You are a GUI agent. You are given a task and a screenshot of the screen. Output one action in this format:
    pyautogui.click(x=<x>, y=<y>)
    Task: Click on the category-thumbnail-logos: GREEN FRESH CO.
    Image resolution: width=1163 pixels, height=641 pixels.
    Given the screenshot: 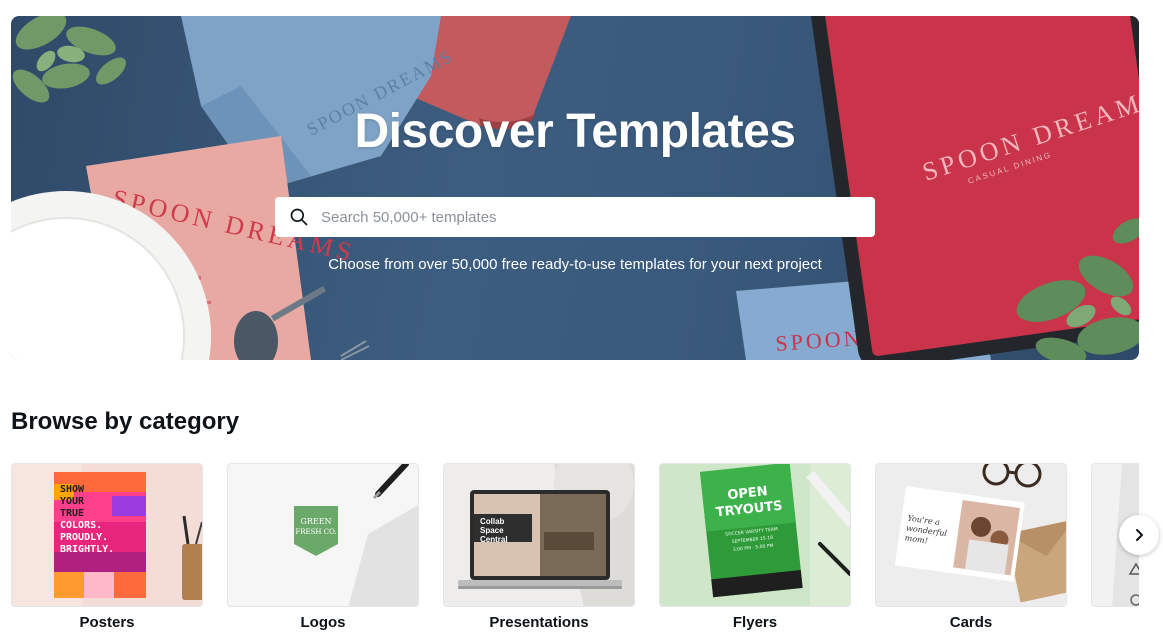 What is the action you would take?
    pyautogui.click(x=323, y=535)
    